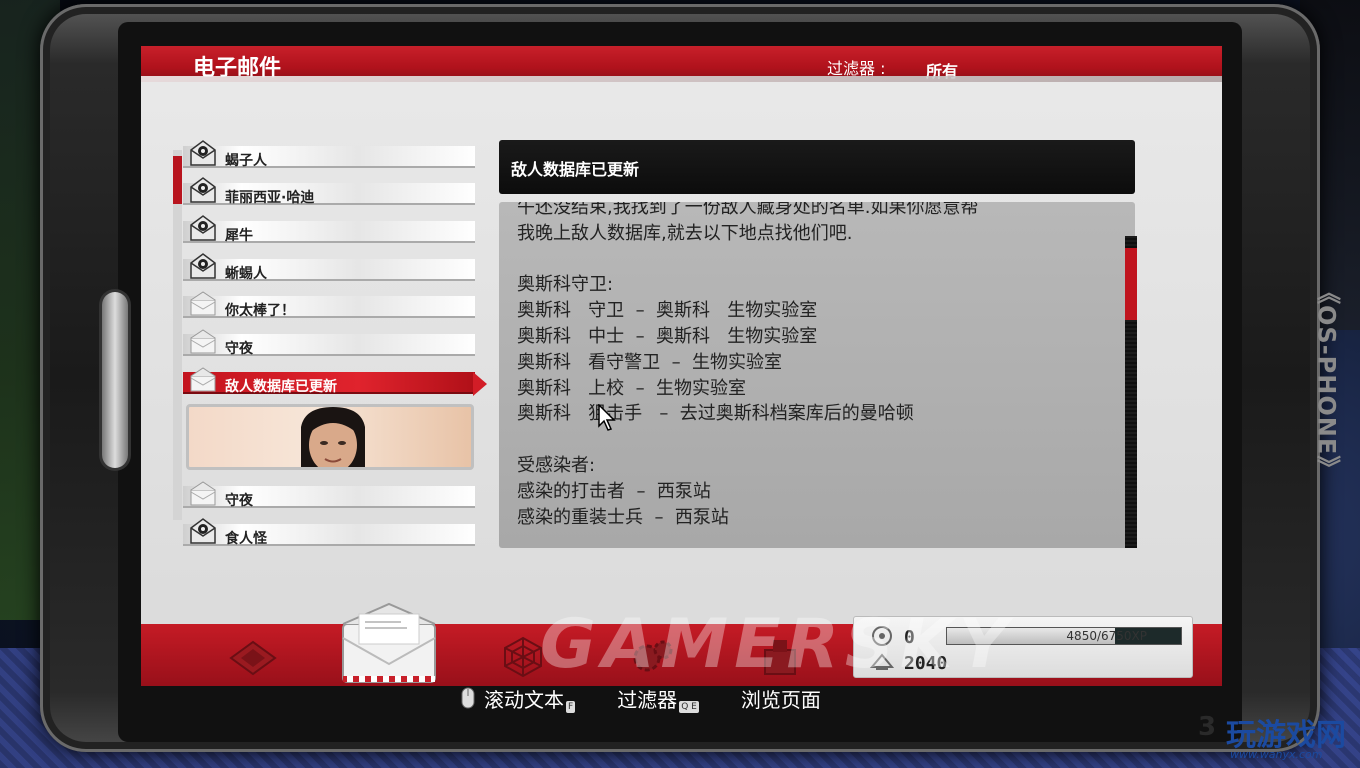 This screenshot has width=1360, height=768. Describe the element at coordinates (777, 644) in the screenshot. I see `watermark-overlay: GAMERSKY` at that location.